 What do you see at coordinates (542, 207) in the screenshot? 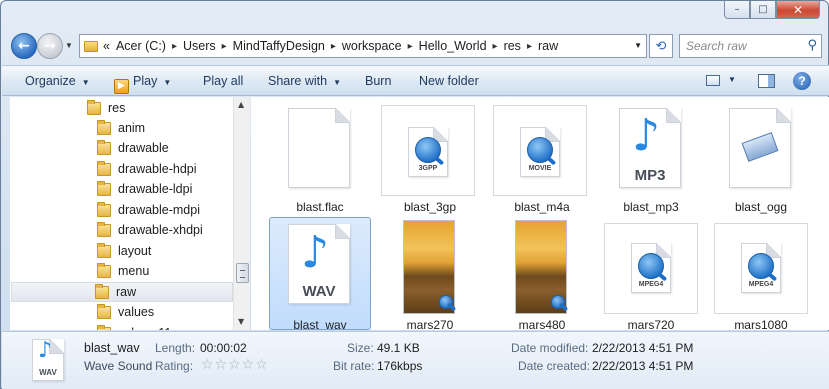
I see `file-name: blast_m4a` at bounding box center [542, 207].